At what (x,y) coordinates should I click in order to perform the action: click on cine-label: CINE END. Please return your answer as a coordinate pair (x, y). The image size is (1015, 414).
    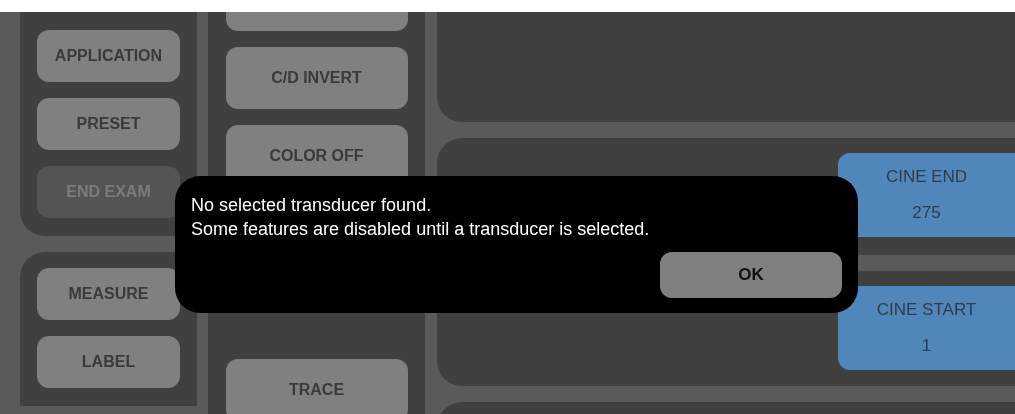
    Looking at the image, I should click on (926, 177).